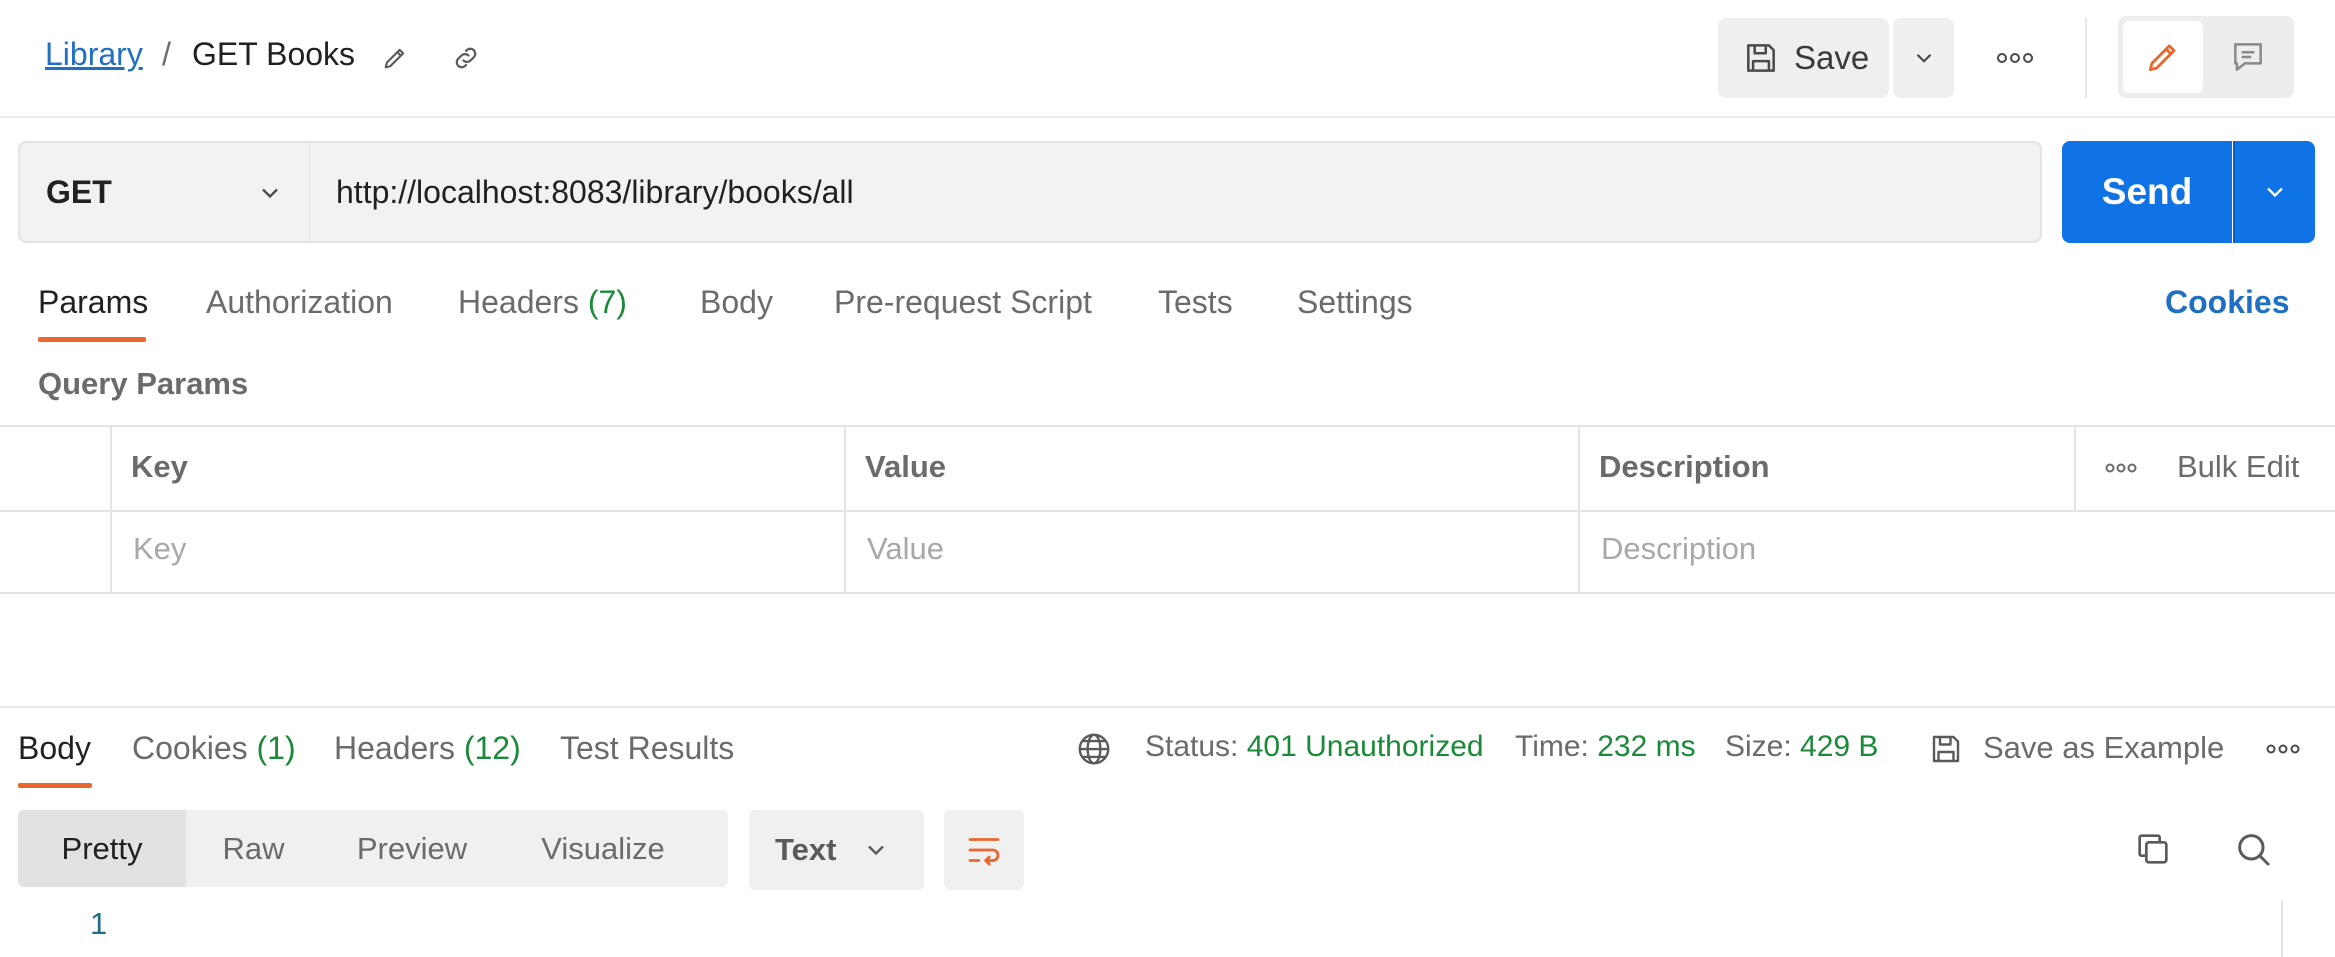 The image size is (2335, 957). Describe the element at coordinates (159, 549) in the screenshot. I see `param-key-input: Key` at that location.